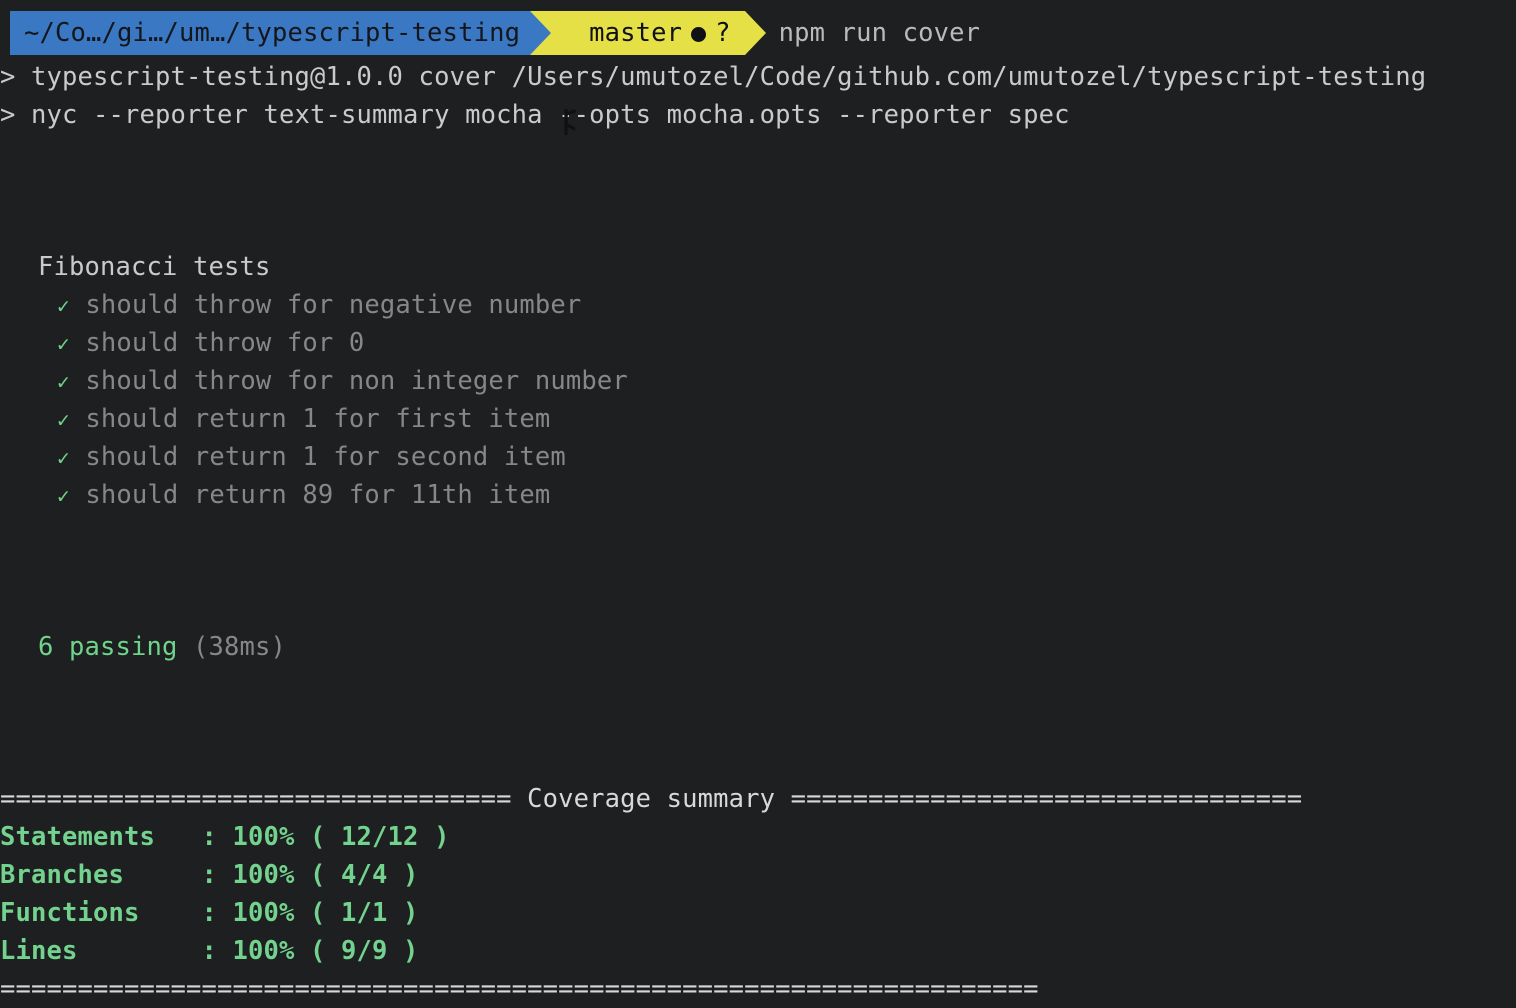  I want to click on mocha-passing-summary: 6 passing (38ms), so click(758, 647).